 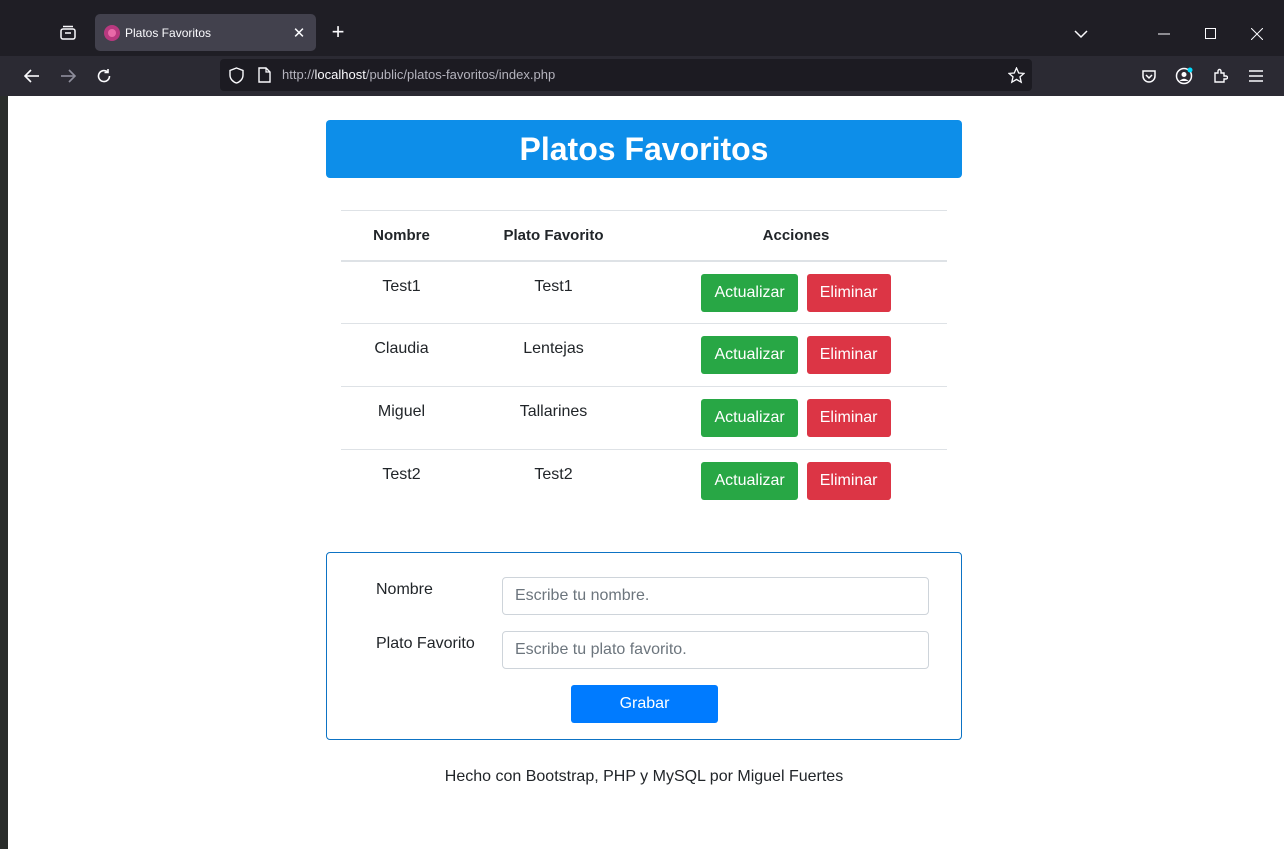 What do you see at coordinates (553, 481) in the screenshot?
I see `cell-plato: Test2` at bounding box center [553, 481].